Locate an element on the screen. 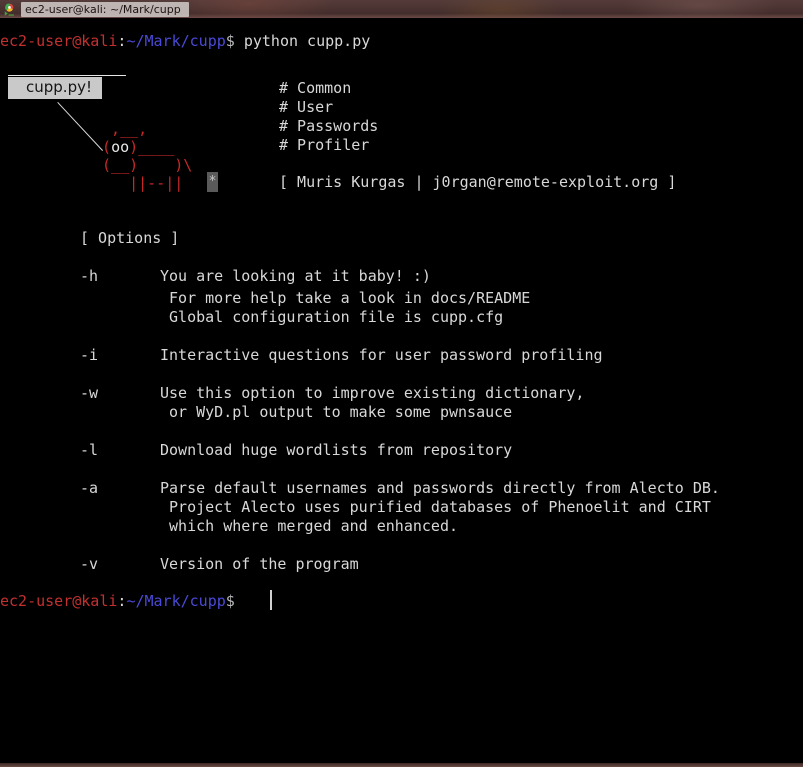  option-desc-h-0: You are looking at it baby! :) is located at coordinates (295, 276).